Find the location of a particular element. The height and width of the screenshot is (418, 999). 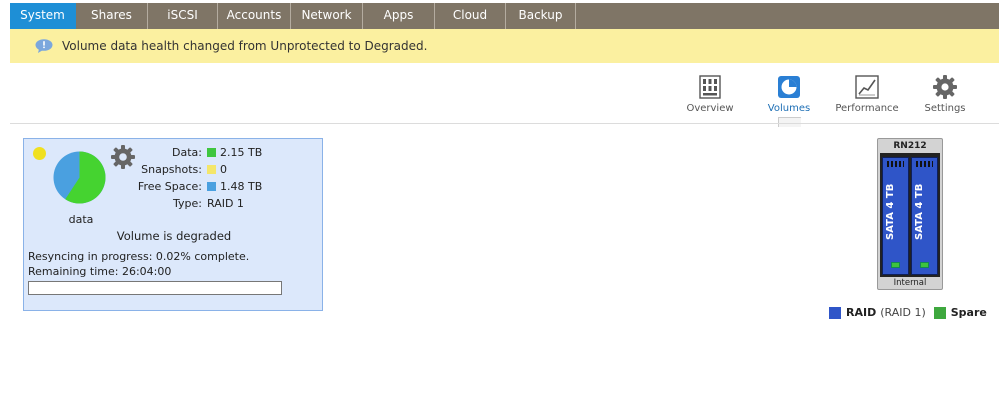

free-space-swatch is located at coordinates (211, 186).